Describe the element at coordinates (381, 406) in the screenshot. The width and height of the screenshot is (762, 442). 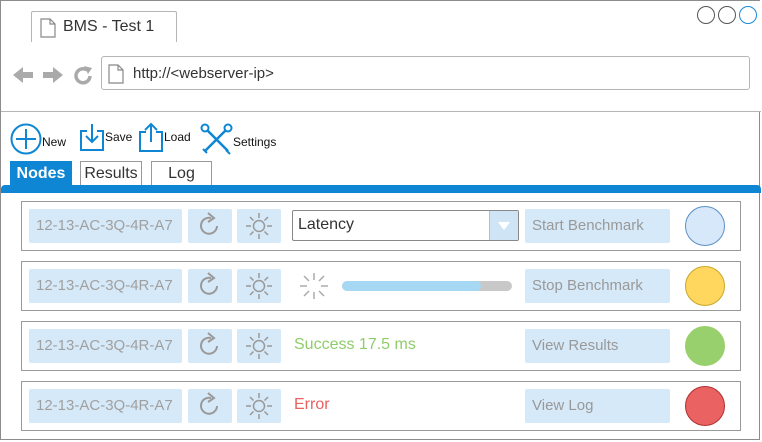
I see `node-row: 12-13-AC-3Q-4R-A7 Error View Log` at that location.